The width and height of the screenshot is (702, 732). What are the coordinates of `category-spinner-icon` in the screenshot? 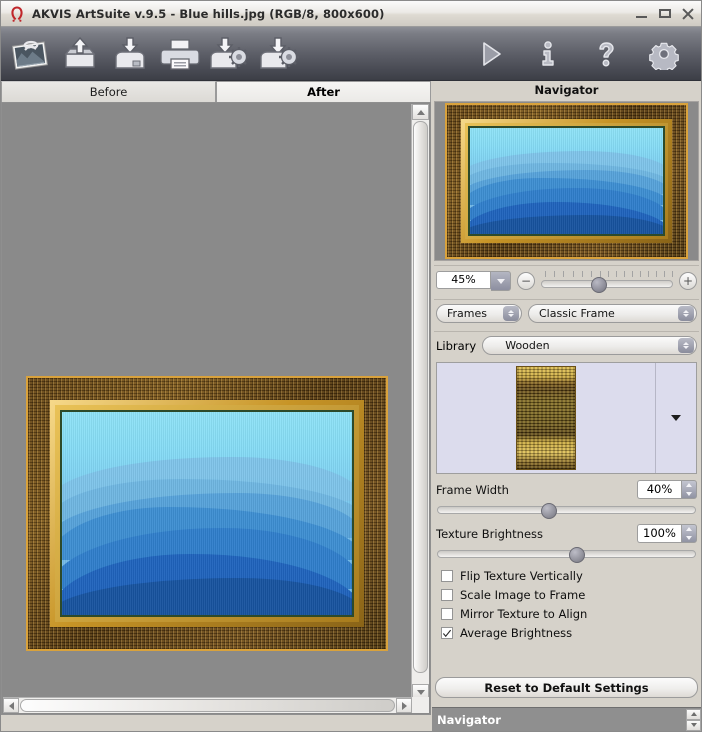 It's located at (511, 313).